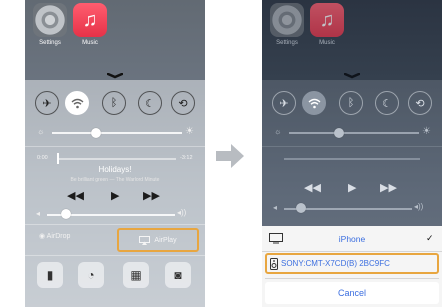 The width and height of the screenshot is (443, 307). I want to click on scrubber-playhead, so click(58, 158).